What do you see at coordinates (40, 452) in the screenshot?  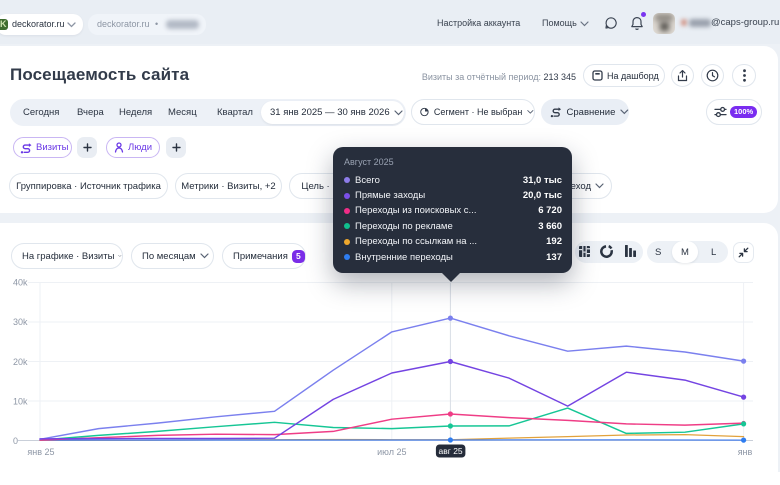 I see `svg-text: янв 25` at bounding box center [40, 452].